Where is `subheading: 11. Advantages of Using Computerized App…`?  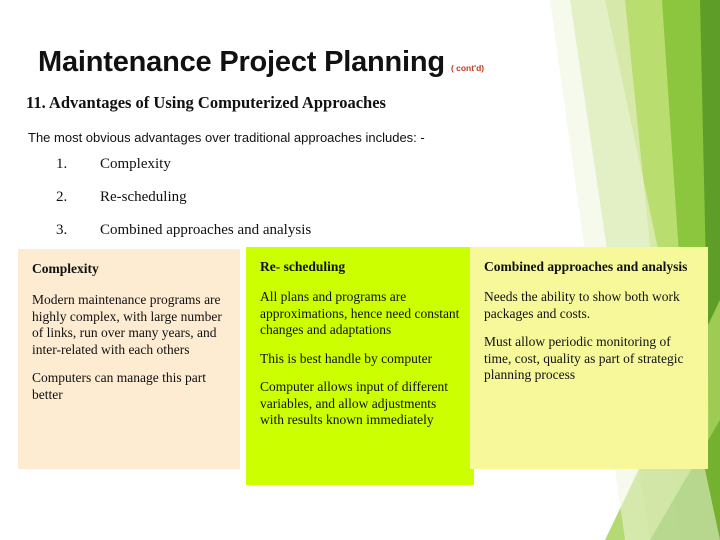 subheading: 11. Advantages of Using Computerized App… is located at coordinates (206, 102).